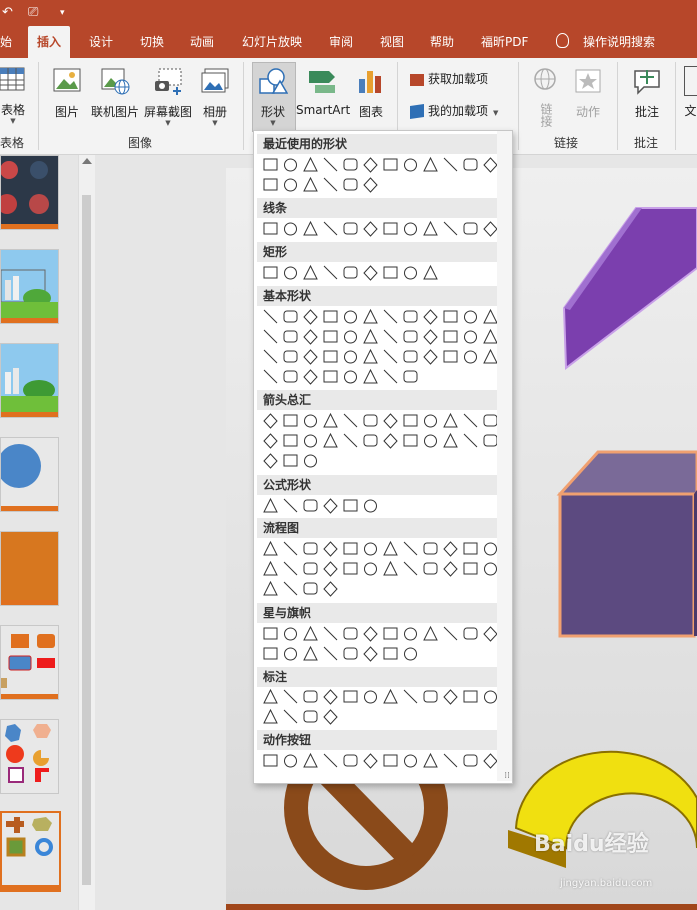 This screenshot has width=697, height=910. I want to click on tab-design: 设计, so click(101, 42).